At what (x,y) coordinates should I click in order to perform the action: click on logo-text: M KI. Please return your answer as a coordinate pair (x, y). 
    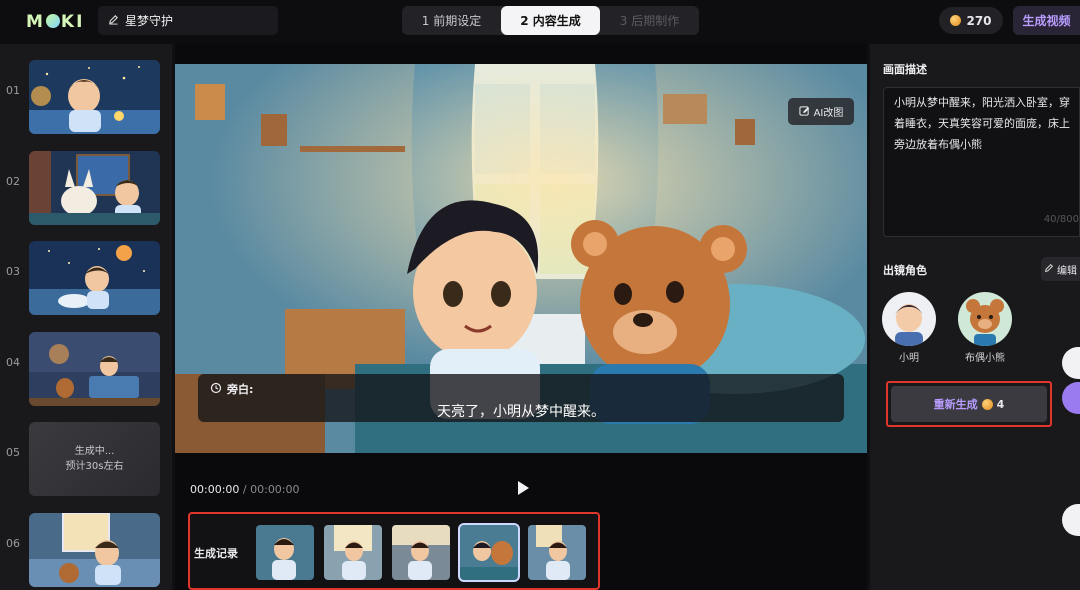
    Looking at the image, I should click on (55, 22).